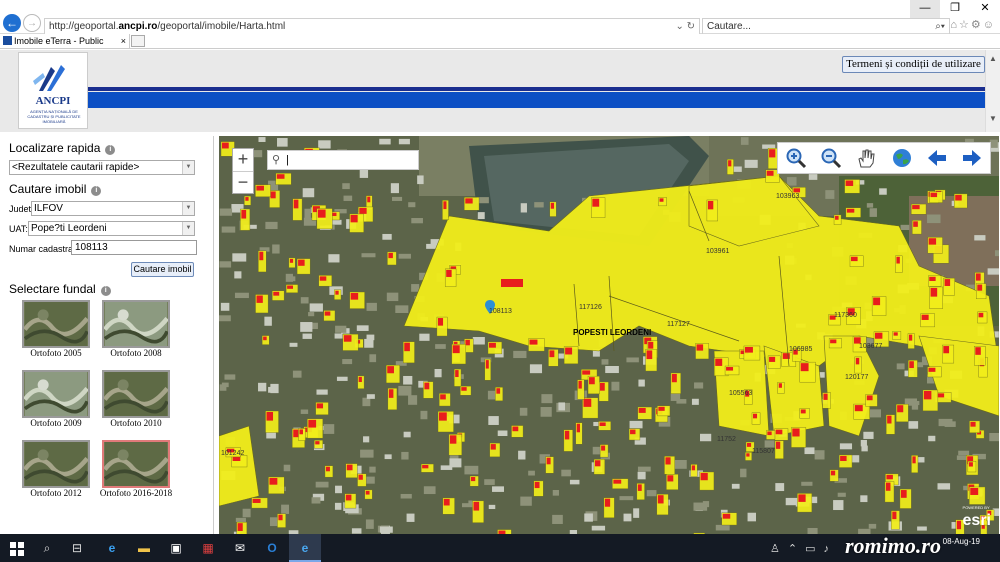  I want to click on zoom-control: + −, so click(243, 171).